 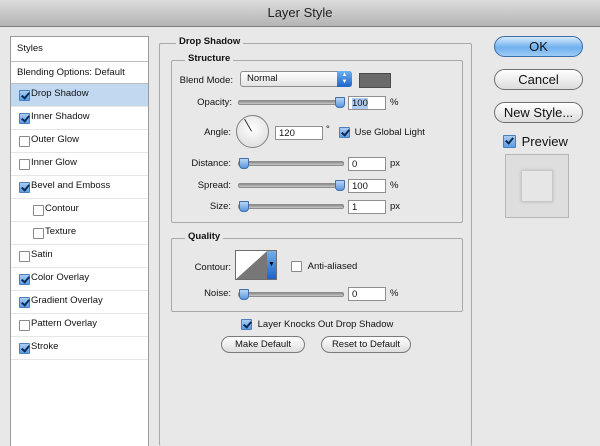 What do you see at coordinates (340, 102) in the screenshot?
I see `opacity-slider-thumb` at bounding box center [340, 102].